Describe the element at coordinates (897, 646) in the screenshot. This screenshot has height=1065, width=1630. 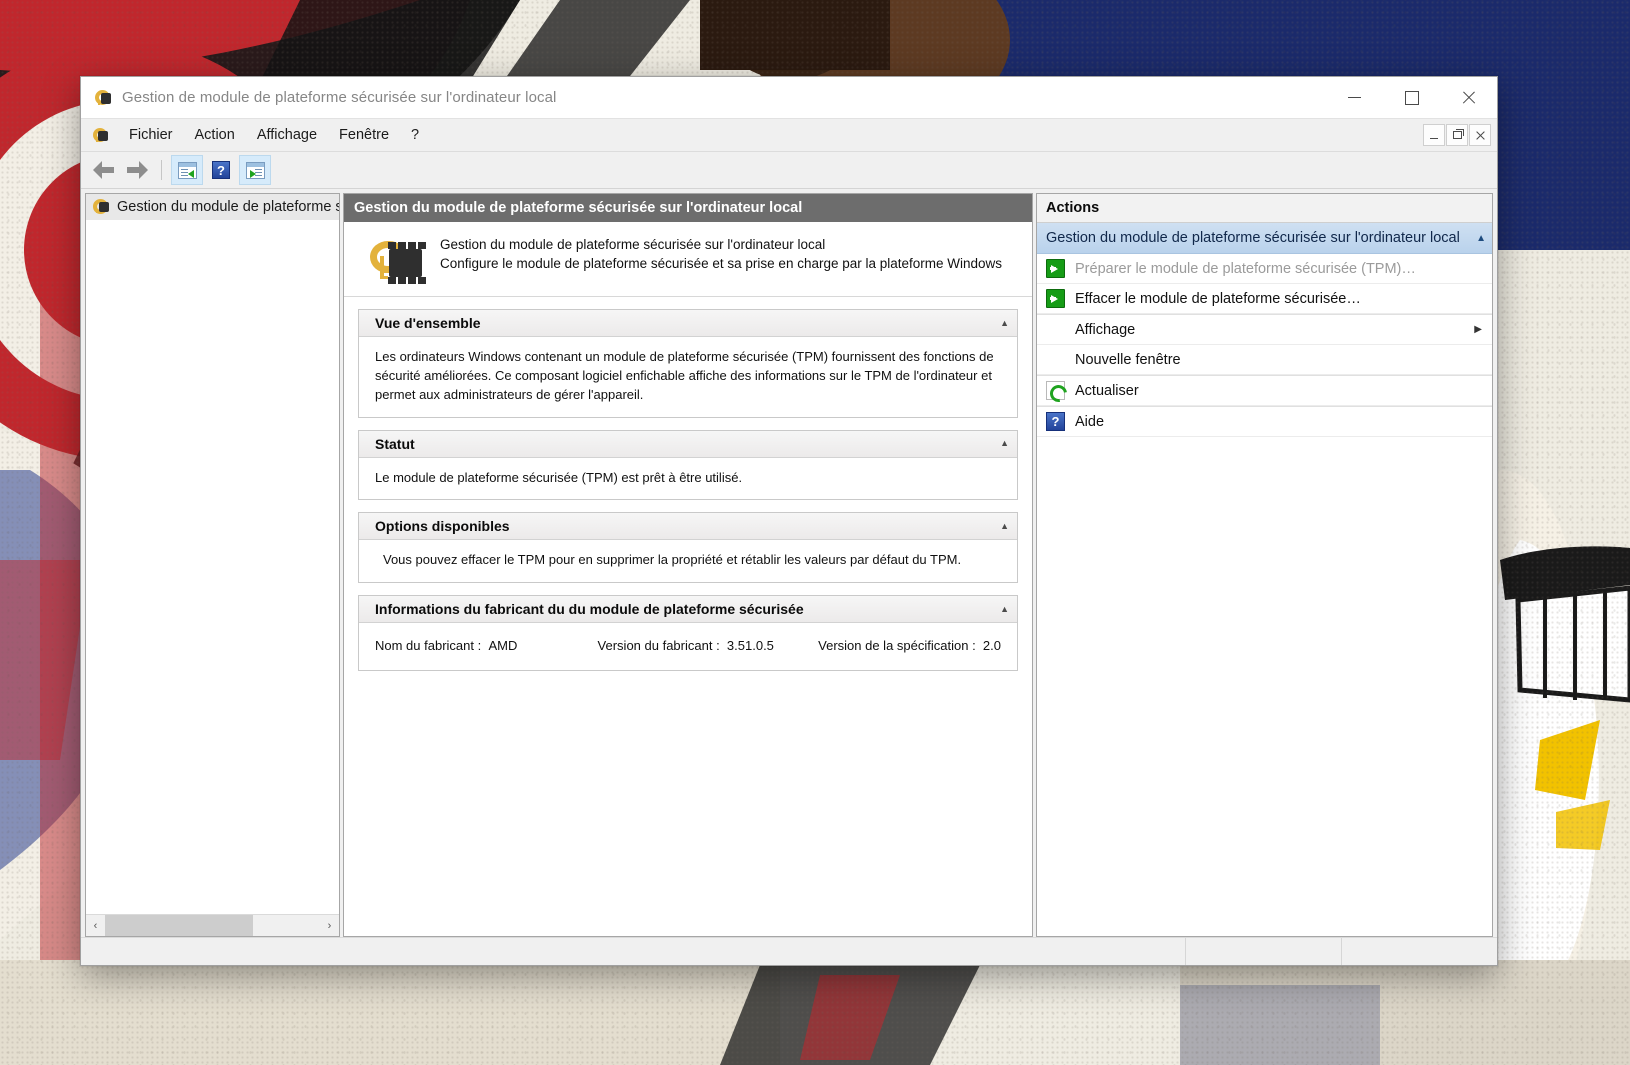
I see `spec-version-label: Version de la spécification :` at that location.